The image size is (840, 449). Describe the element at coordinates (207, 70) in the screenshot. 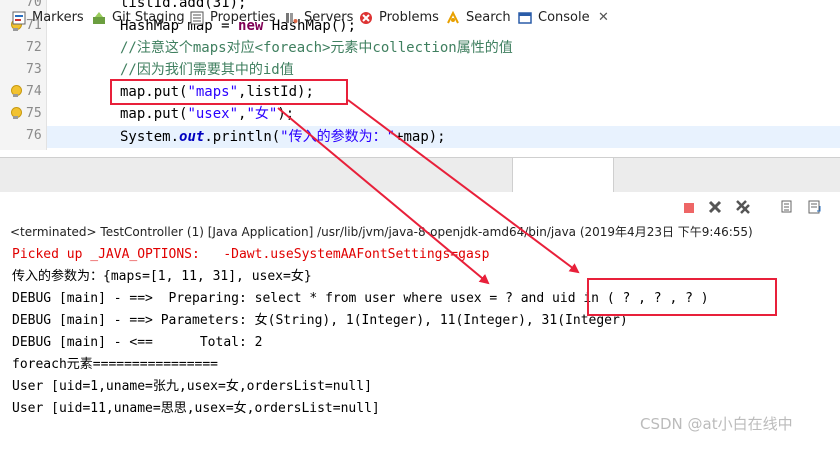

I see `code-comment-line: //因为我们需要其中的id值` at that location.